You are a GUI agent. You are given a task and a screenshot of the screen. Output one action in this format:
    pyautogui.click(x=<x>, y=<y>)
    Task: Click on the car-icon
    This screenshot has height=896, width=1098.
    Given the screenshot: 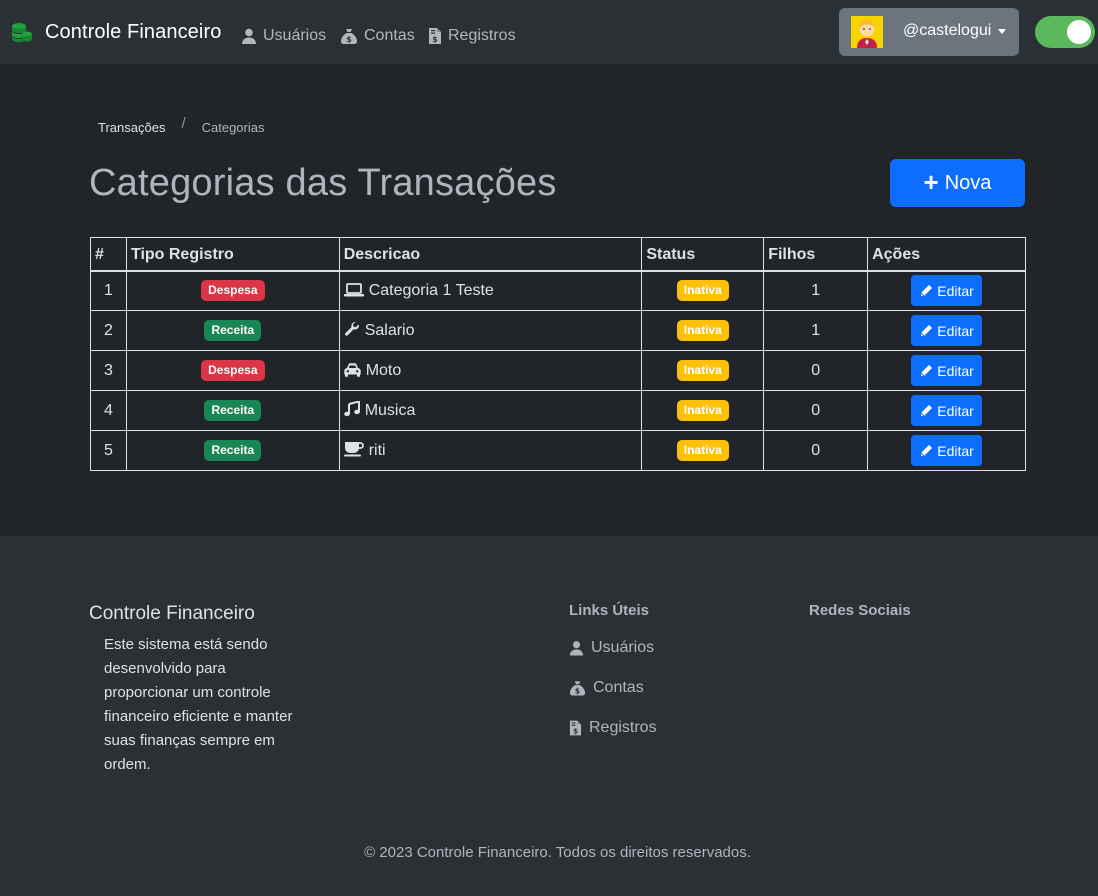 What is the action you would take?
    pyautogui.click(x=352, y=369)
    